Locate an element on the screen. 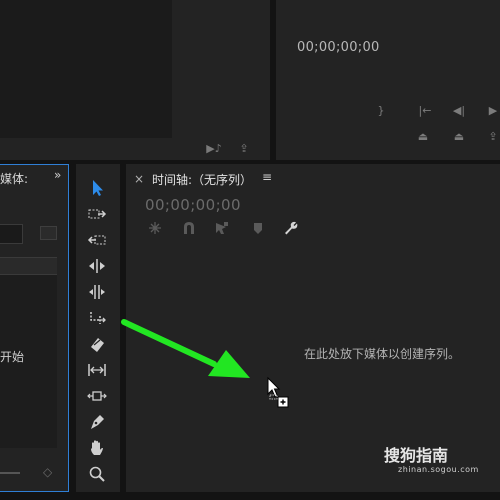  program-timecode: 00;00;00;00 is located at coordinates (338, 47).